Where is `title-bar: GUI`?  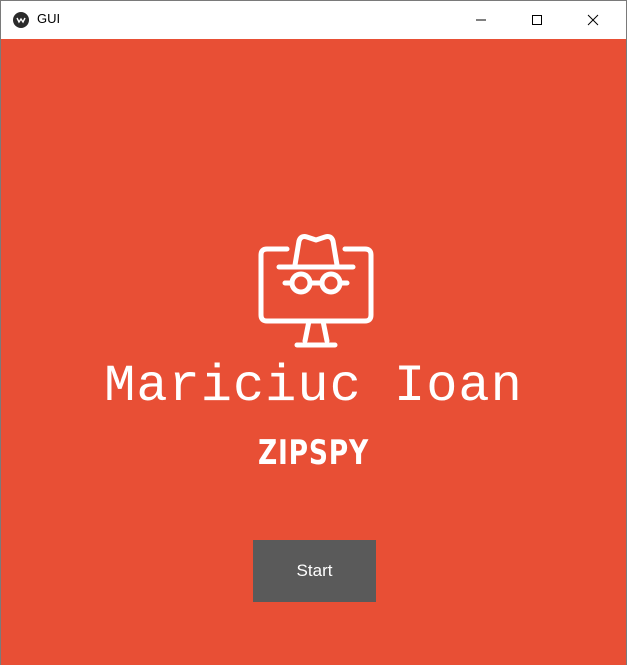 title-bar: GUI is located at coordinates (313, 20).